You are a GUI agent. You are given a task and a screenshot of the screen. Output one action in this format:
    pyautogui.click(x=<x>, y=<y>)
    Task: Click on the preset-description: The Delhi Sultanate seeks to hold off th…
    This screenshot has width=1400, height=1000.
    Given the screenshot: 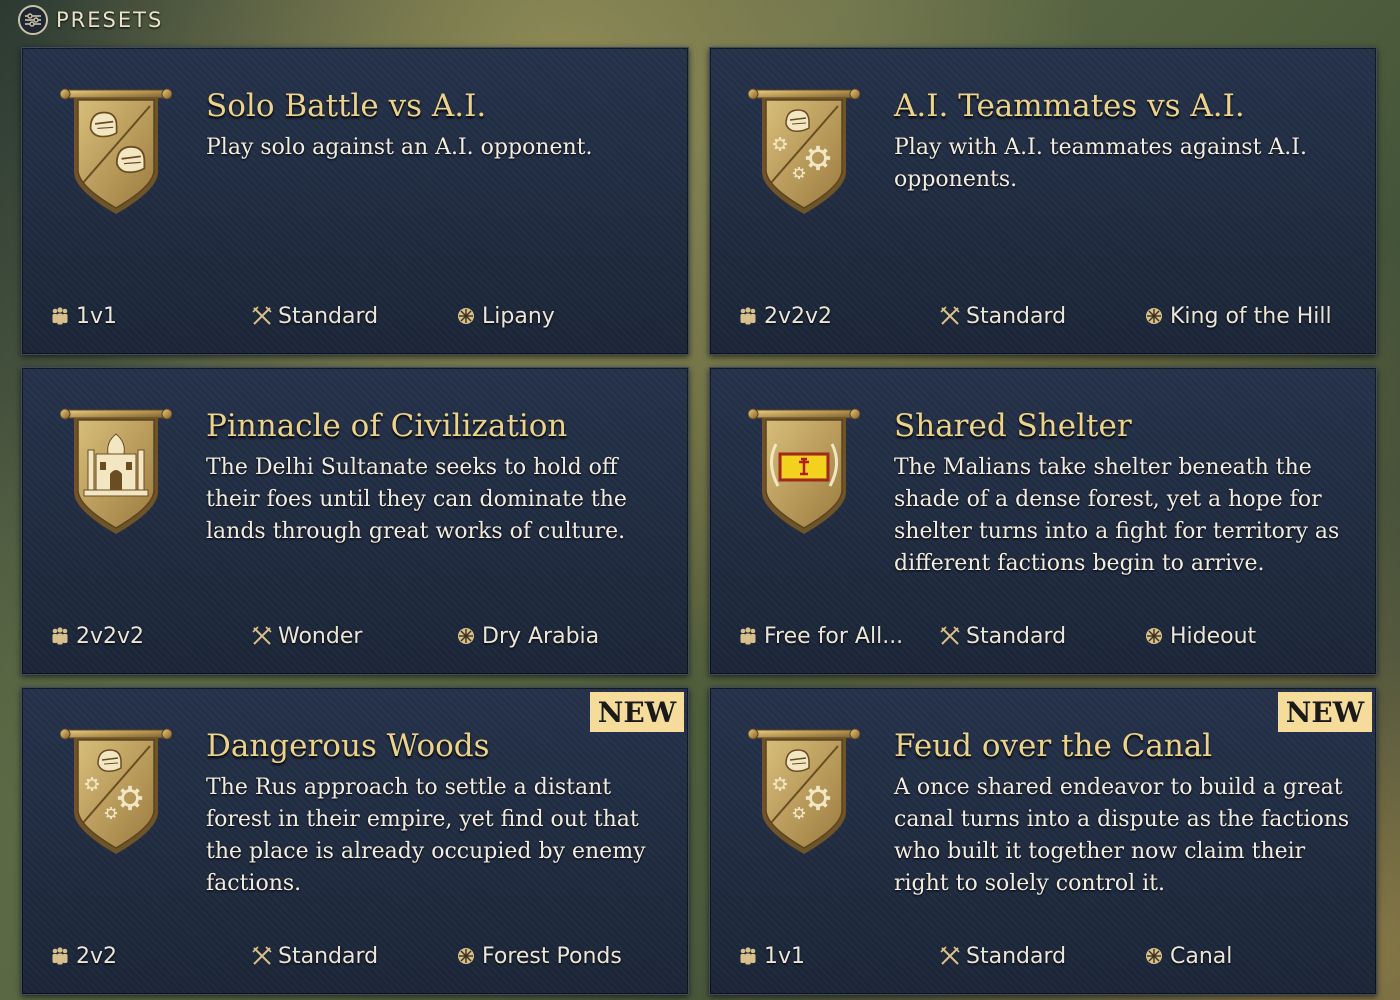 What is the action you would take?
    pyautogui.click(x=416, y=499)
    